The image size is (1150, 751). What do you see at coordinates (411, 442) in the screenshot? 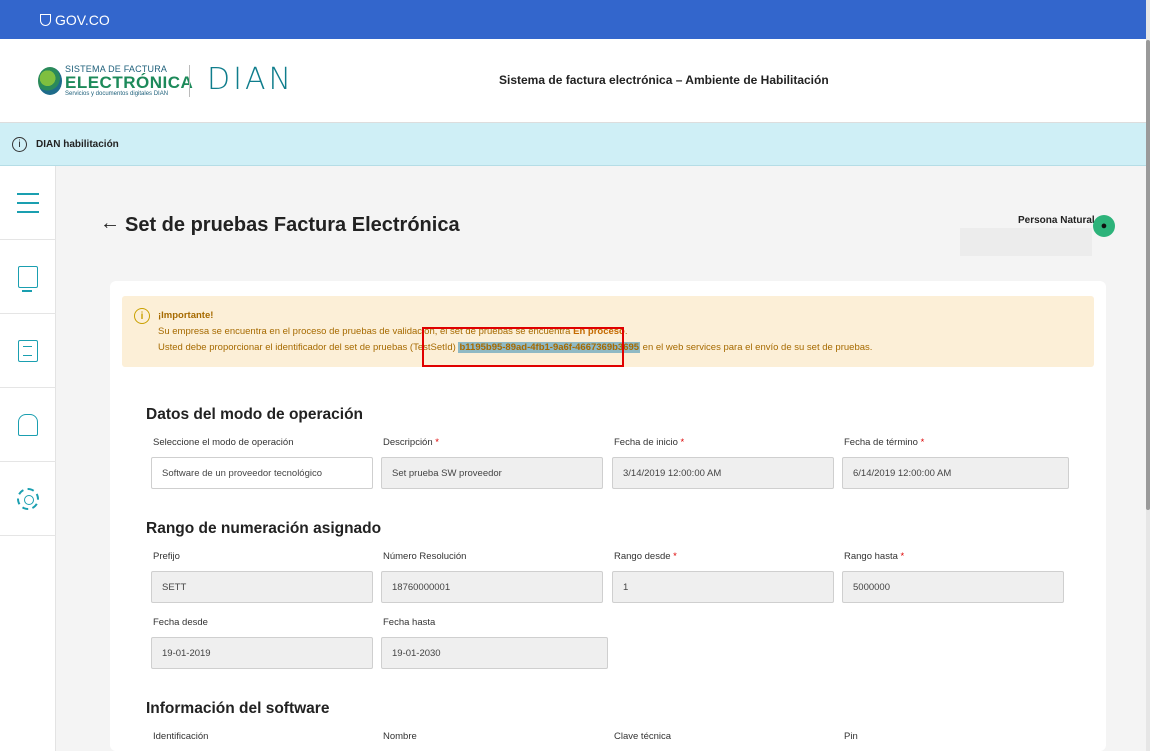
I see `description-label: Descripción *` at bounding box center [411, 442].